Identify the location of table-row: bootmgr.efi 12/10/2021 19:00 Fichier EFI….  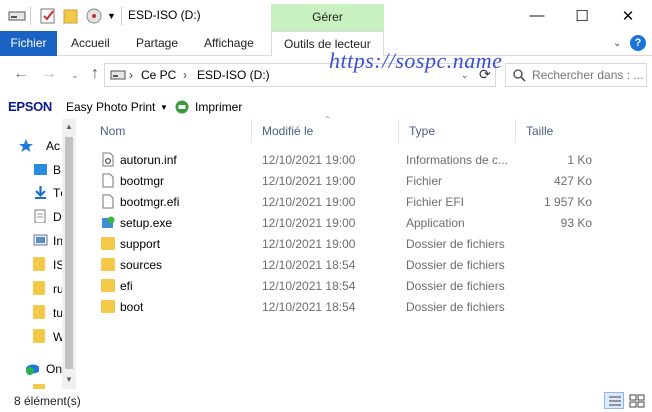
(370, 201).